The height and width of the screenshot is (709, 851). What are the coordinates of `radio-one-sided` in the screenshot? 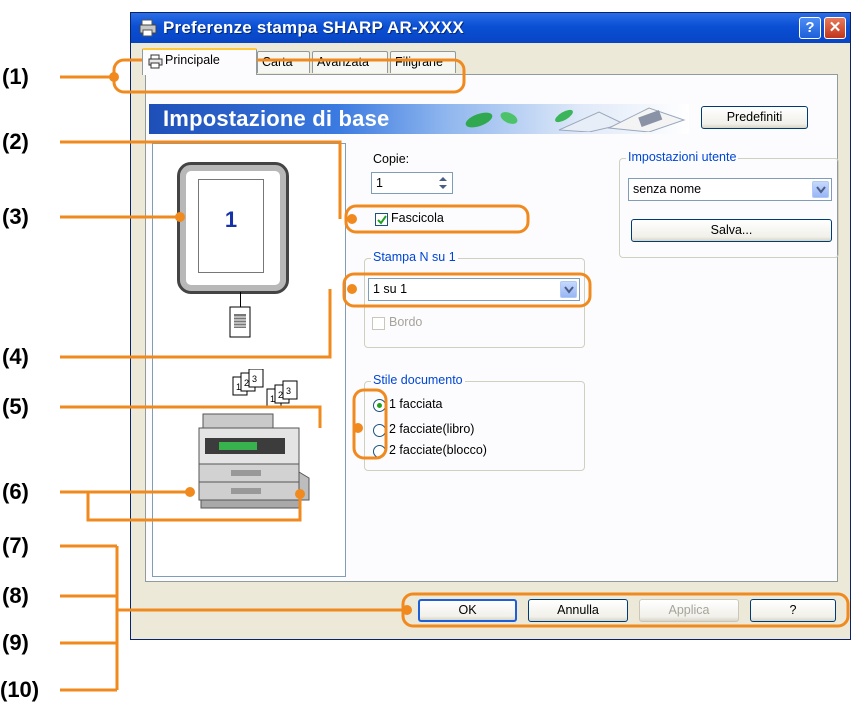 It's located at (379, 405).